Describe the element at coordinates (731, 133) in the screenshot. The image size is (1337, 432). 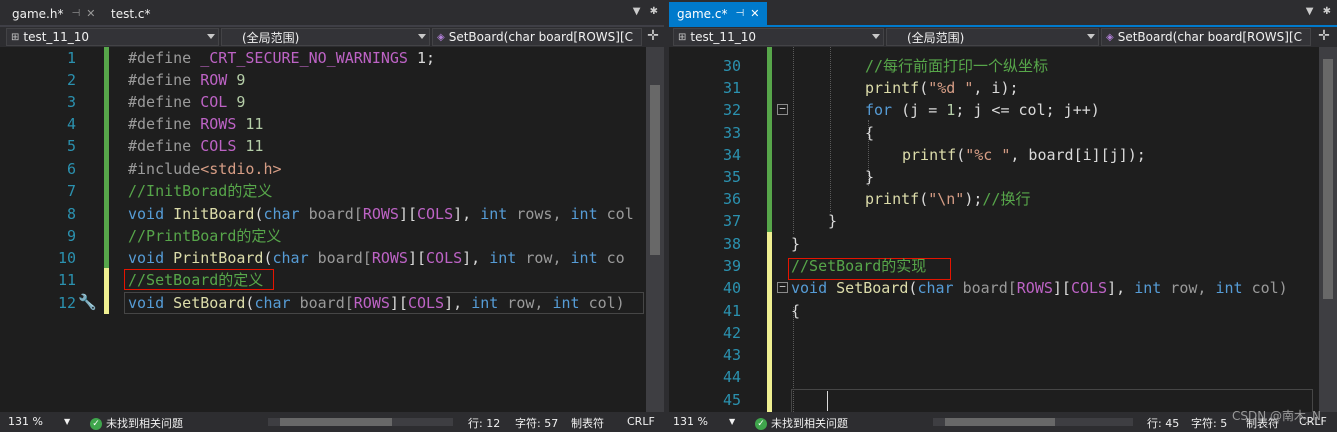
I see `line-number: 33` at that location.